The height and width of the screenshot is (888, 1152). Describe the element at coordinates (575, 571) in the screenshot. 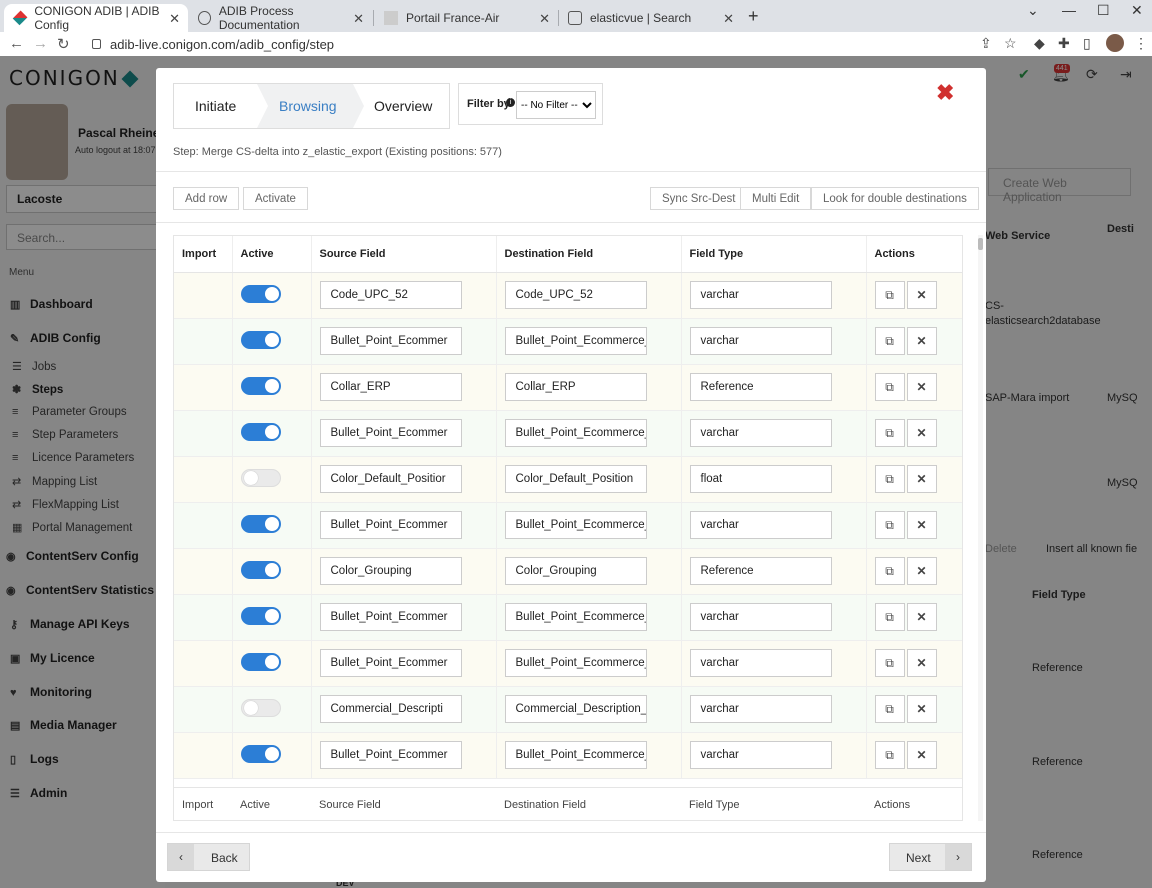

I see `destination-field-input: Color_Grouping` at that location.